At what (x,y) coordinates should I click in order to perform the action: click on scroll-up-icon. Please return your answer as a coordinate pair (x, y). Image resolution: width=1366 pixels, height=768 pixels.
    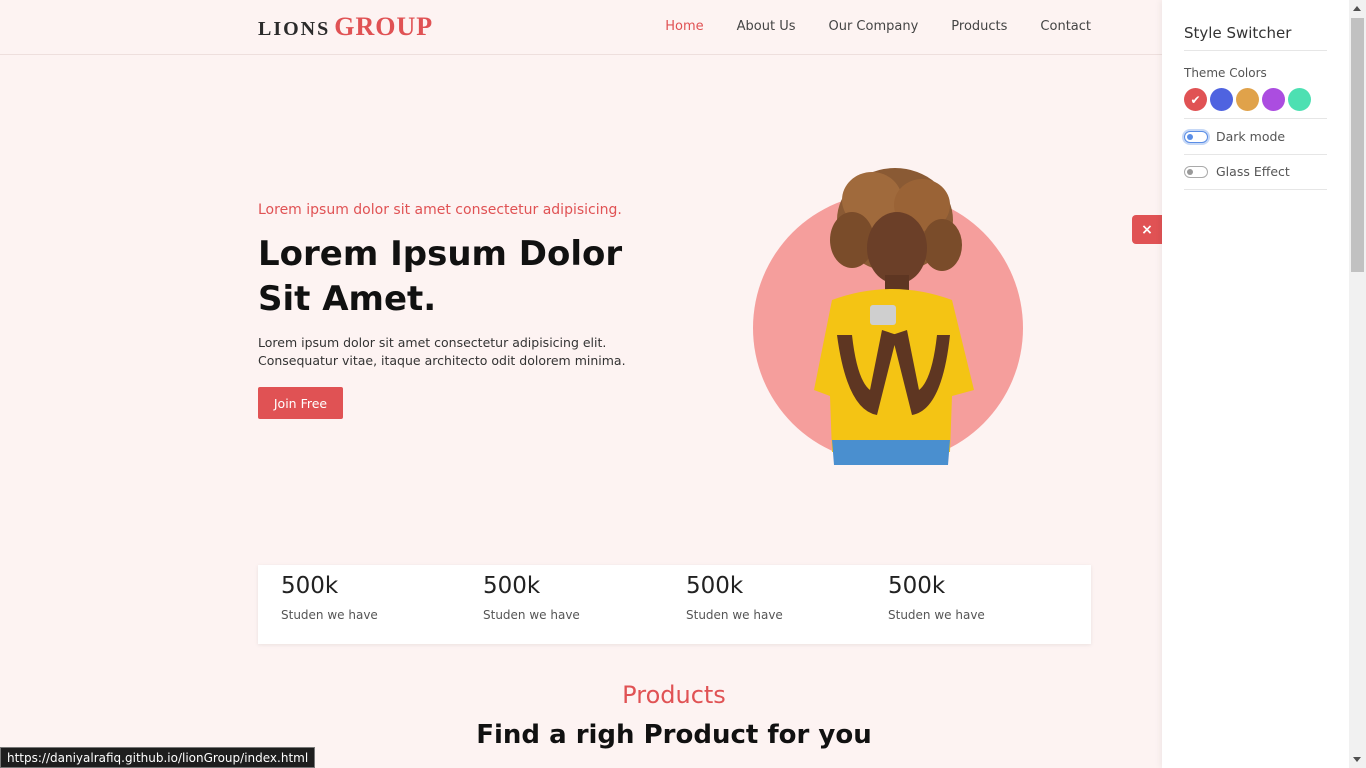
    Looking at the image, I should click on (1357, 8).